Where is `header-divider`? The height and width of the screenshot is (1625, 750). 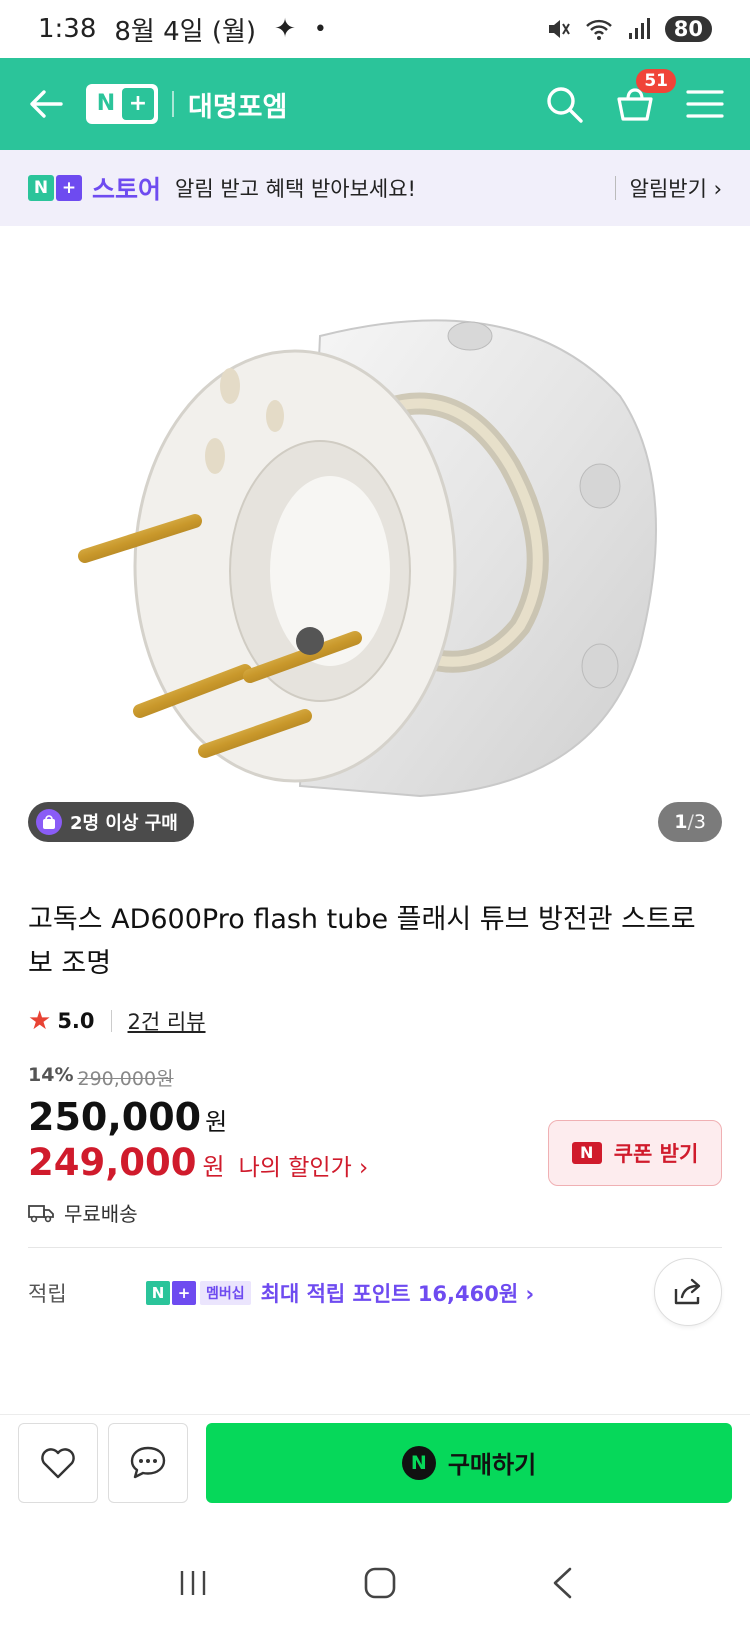
header-divider is located at coordinates (173, 104).